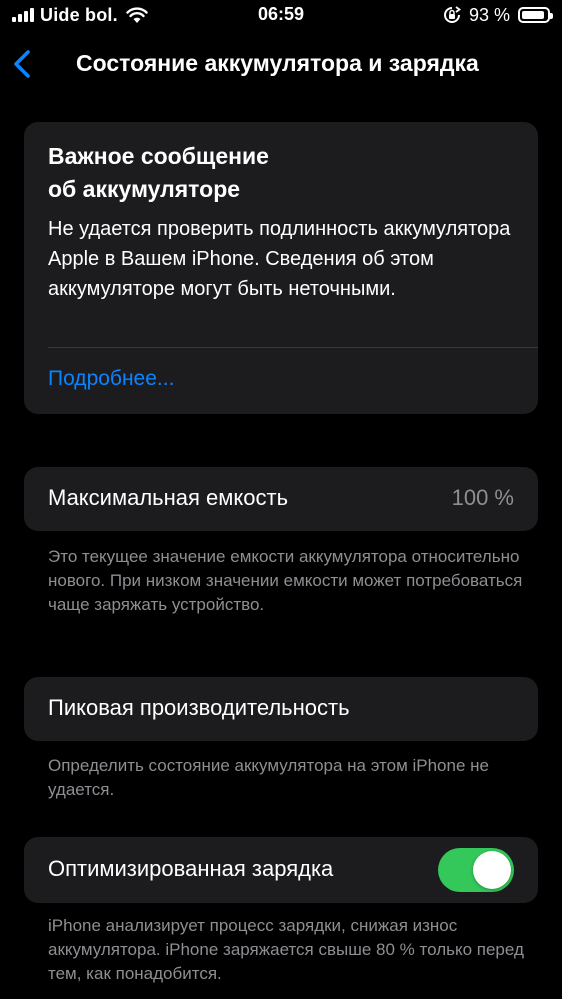 This screenshot has width=562, height=999. Describe the element at coordinates (24, 64) in the screenshot. I see `back-chevron-icon` at that location.